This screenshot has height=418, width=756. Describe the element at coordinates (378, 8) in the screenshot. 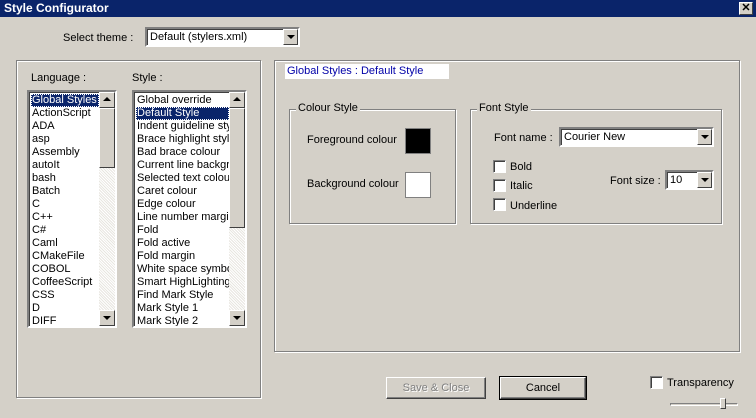

I see `title-bar: Style Configurator ✕` at that location.